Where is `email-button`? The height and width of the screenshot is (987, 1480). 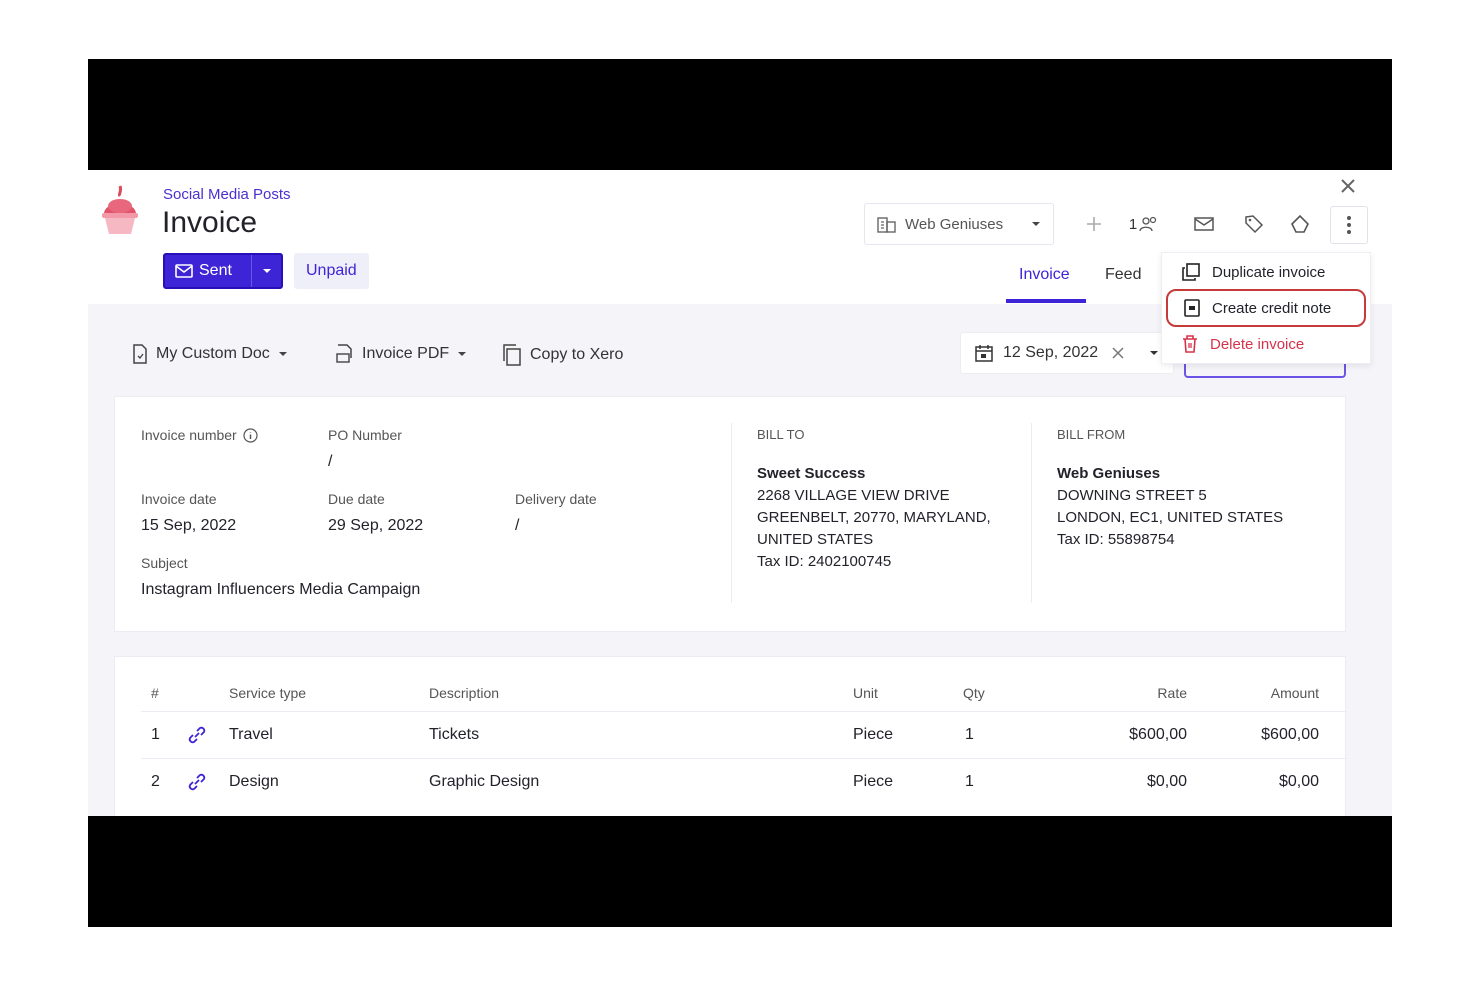
email-button is located at coordinates (1204, 224).